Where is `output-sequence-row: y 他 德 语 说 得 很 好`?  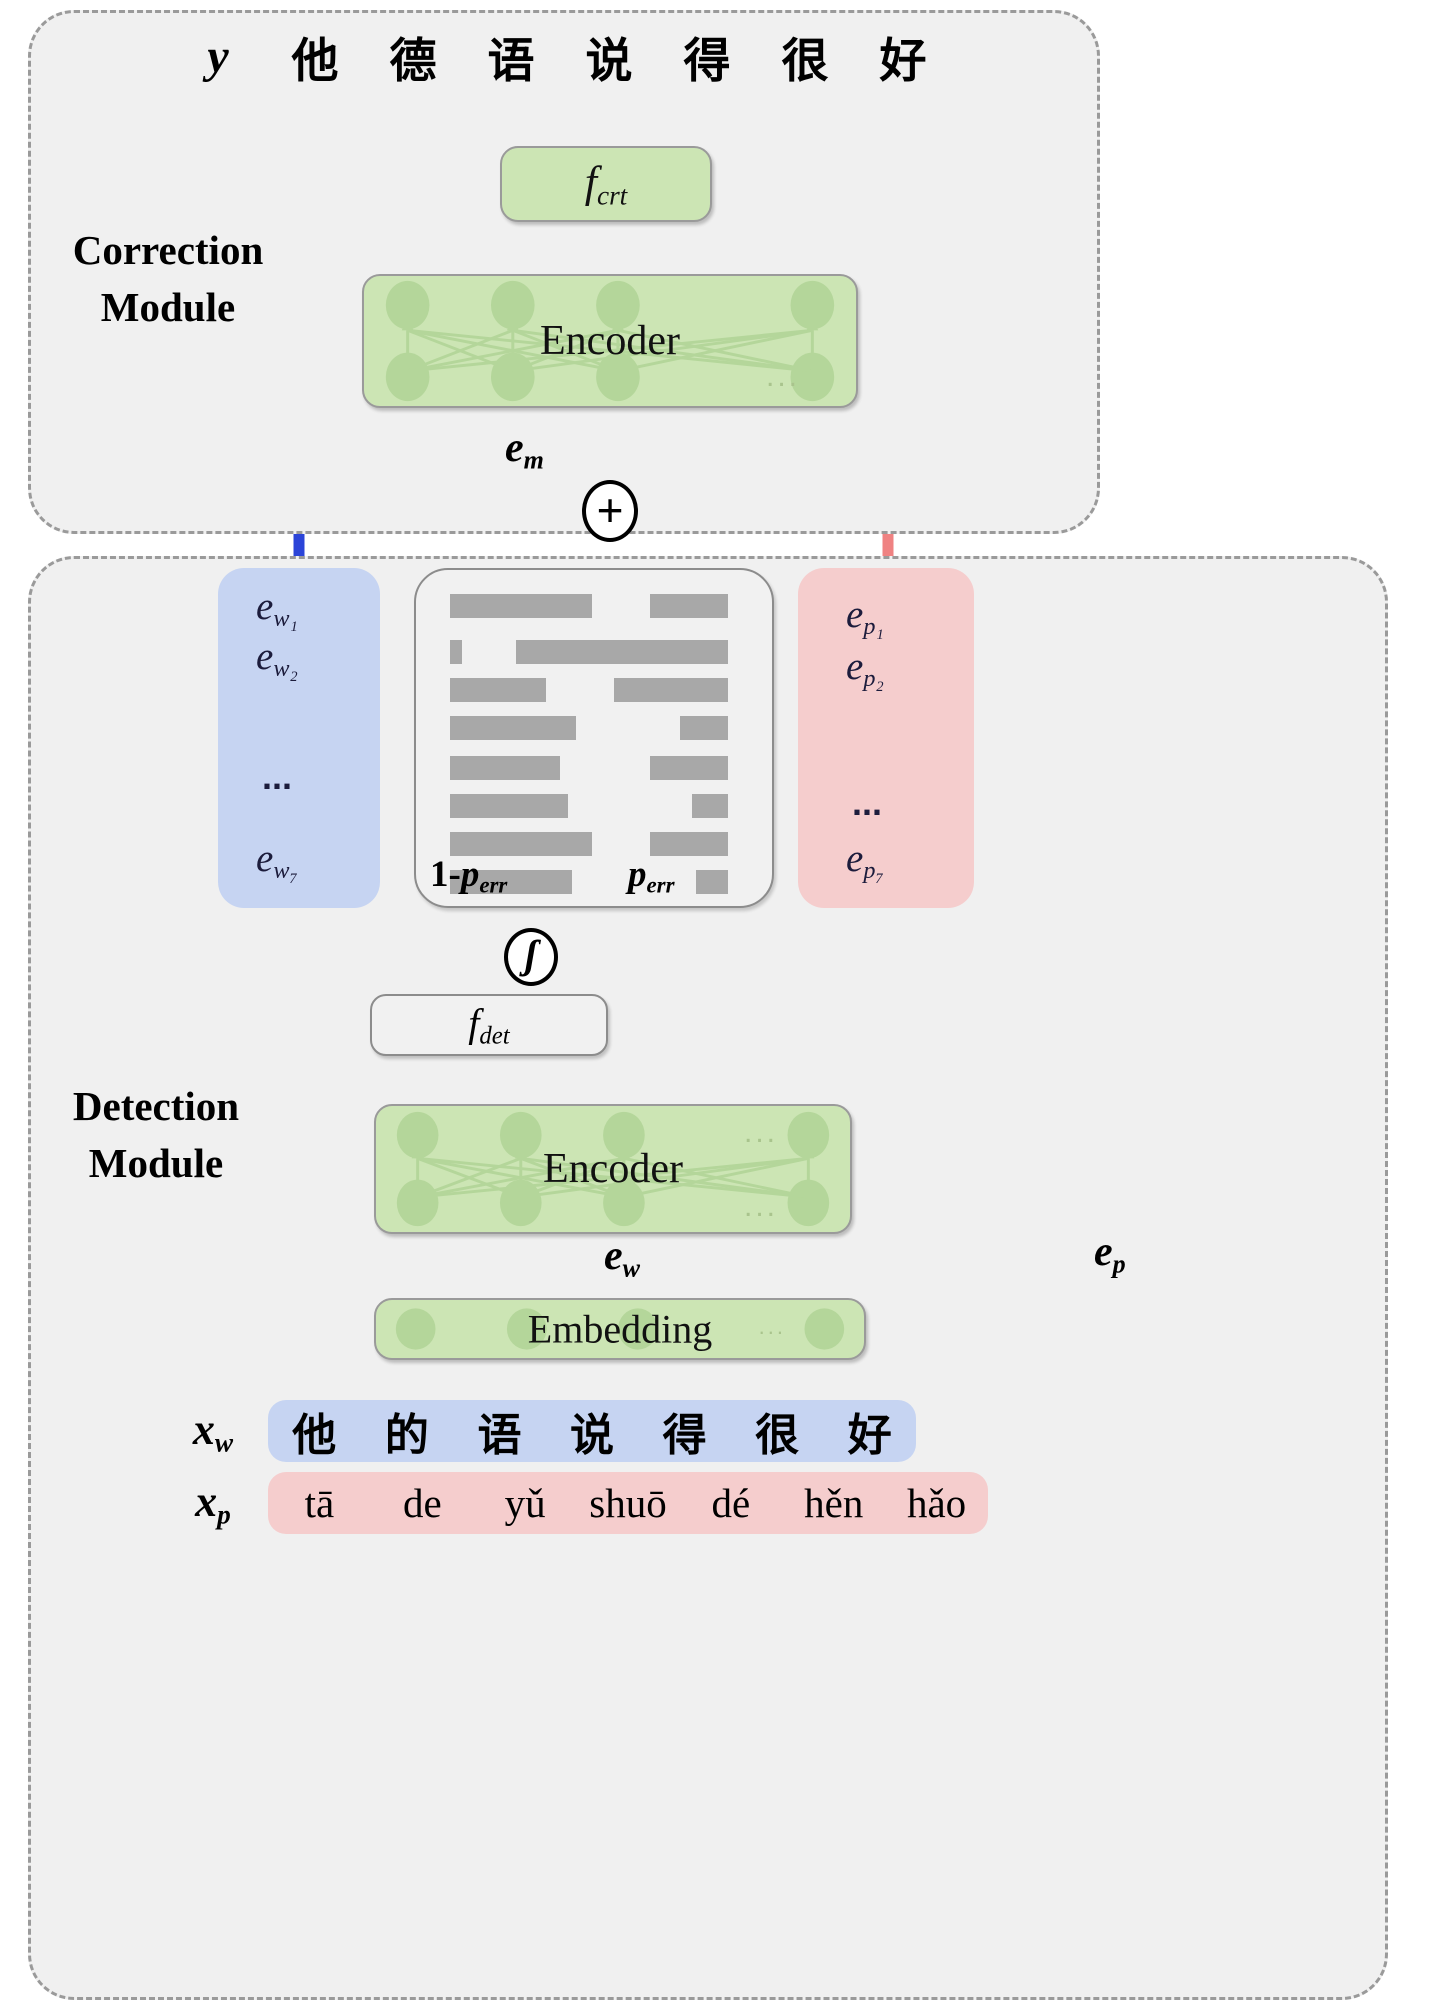
output-sequence-row: y 他 德 语 说 得 很 好 is located at coordinates (565, 56).